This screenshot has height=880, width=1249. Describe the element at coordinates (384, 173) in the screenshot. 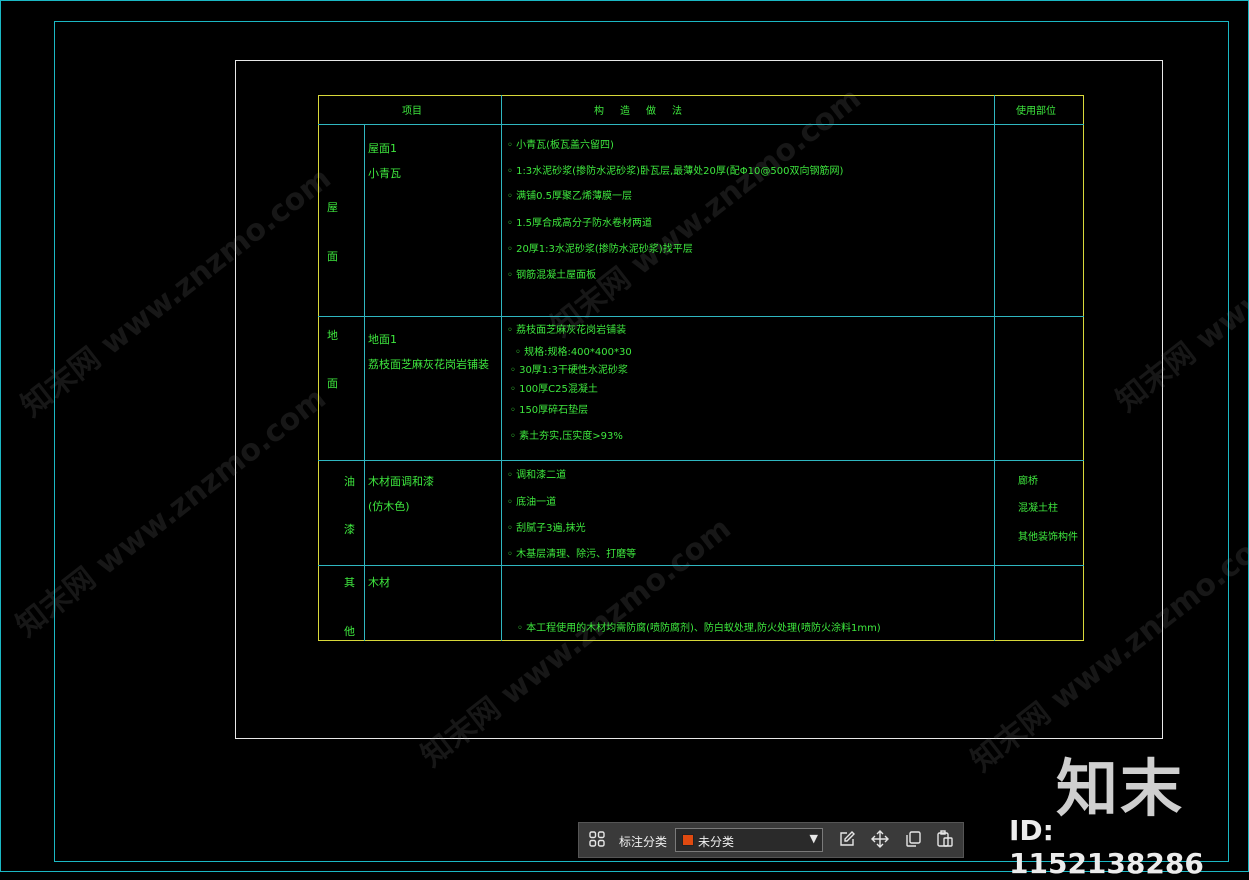

I see `item-name: 小青瓦` at that location.